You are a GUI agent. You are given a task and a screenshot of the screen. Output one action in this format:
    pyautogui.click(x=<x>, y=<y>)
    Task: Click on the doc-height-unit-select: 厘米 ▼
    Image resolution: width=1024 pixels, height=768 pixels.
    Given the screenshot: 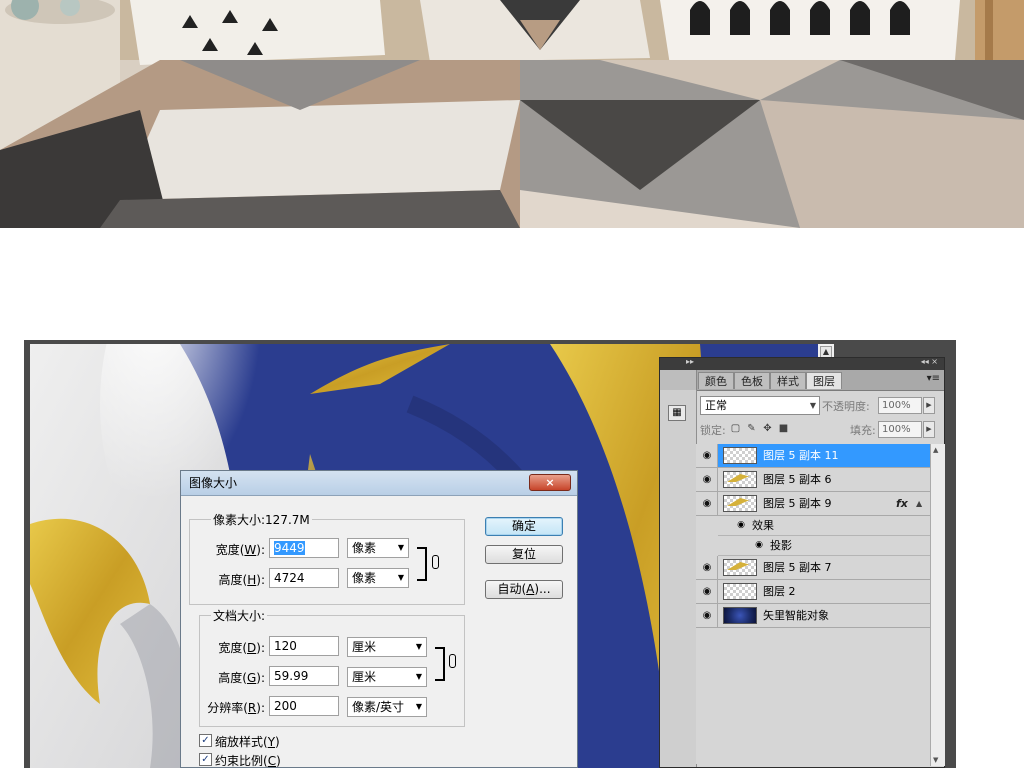 What is the action you would take?
    pyautogui.click(x=387, y=677)
    